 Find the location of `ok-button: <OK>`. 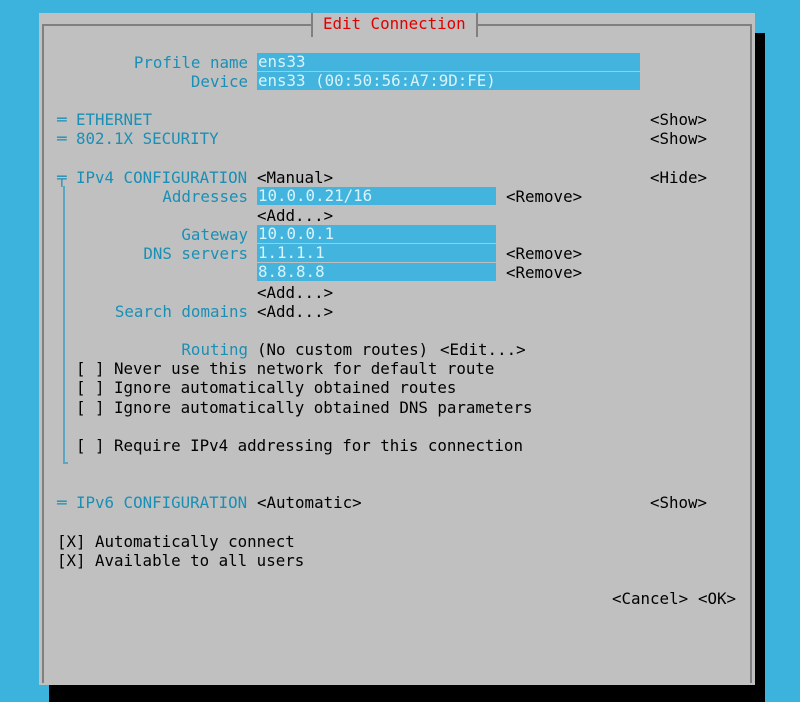

ok-button: <OK> is located at coordinates (717, 598).